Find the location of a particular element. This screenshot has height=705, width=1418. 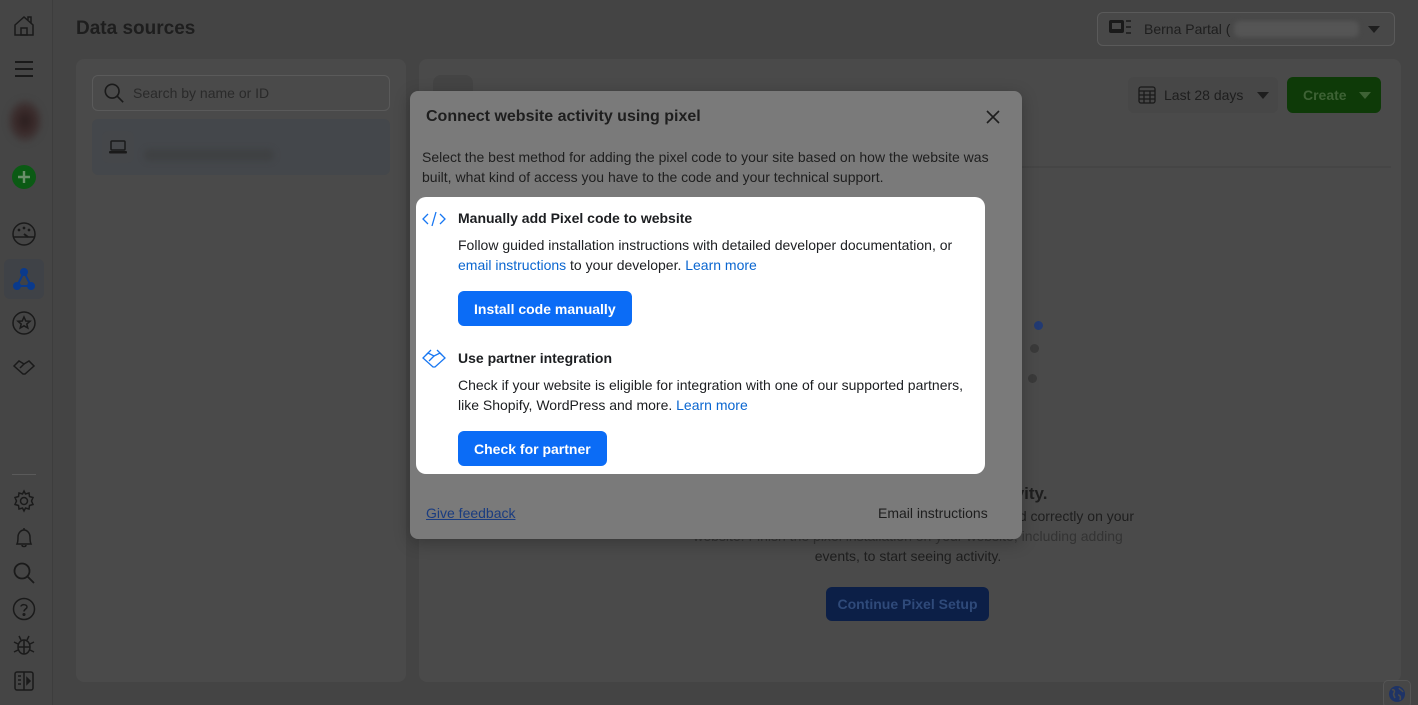

install-code-manually-button: Install code manually is located at coordinates (545, 308).